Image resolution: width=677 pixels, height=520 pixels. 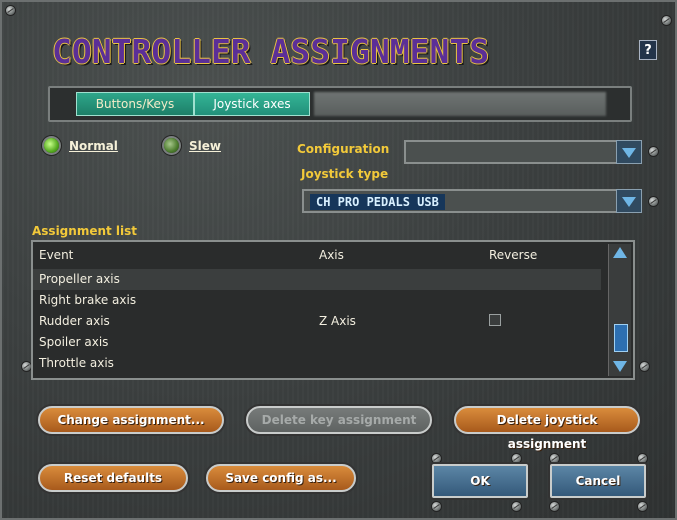 I want to click on configuration-dropdown, so click(x=523, y=152).